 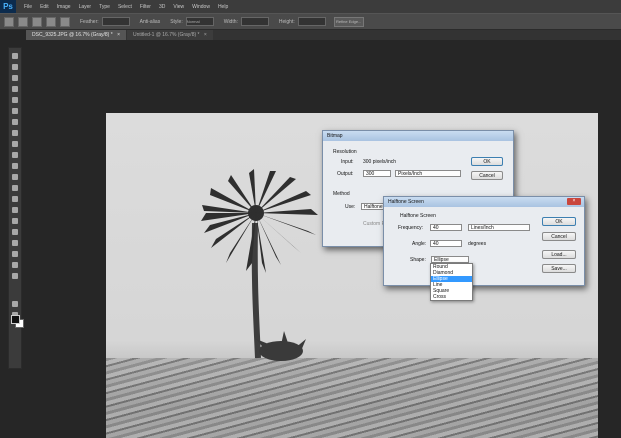 I want to click on dodge-tool-icon, so click(x=15, y=199).